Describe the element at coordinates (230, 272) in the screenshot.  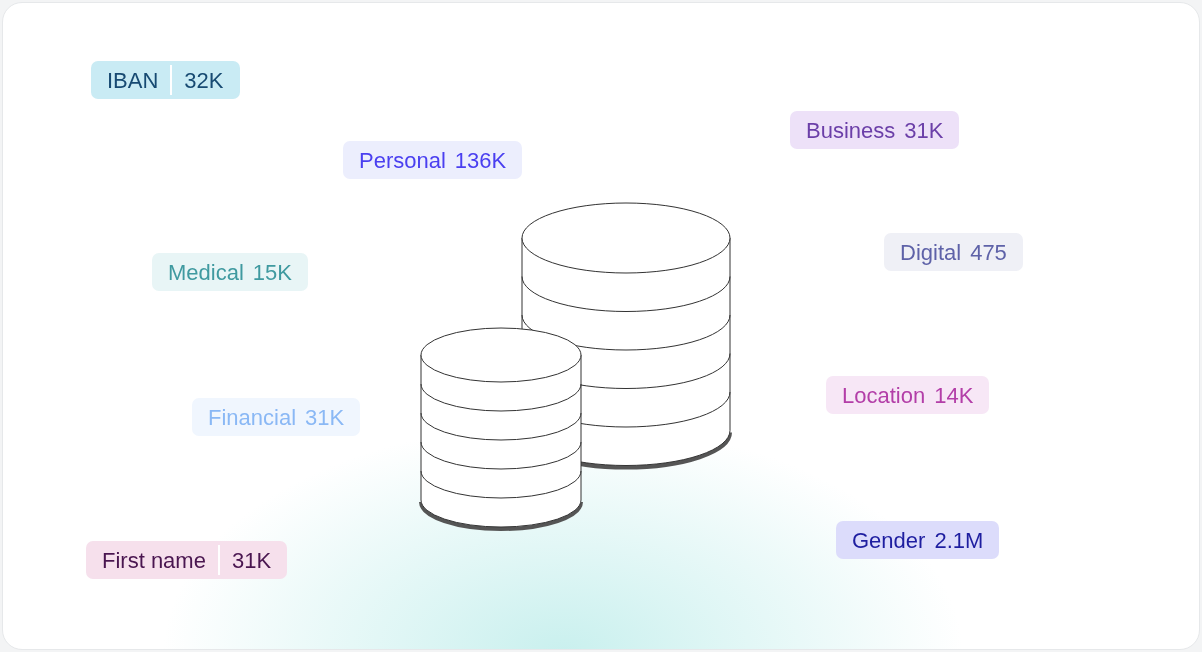
I see `tag: Medical 15K` at that location.